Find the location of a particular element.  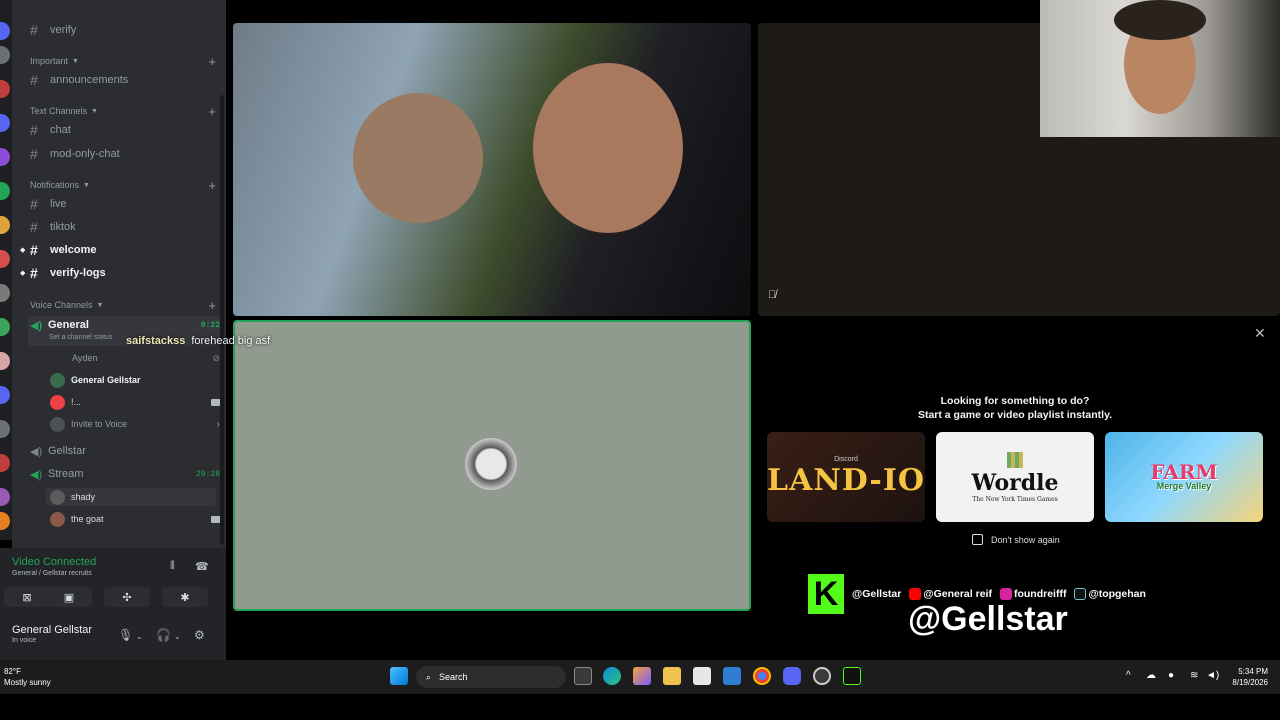

file-explorer-icon is located at coordinates (672, 676).